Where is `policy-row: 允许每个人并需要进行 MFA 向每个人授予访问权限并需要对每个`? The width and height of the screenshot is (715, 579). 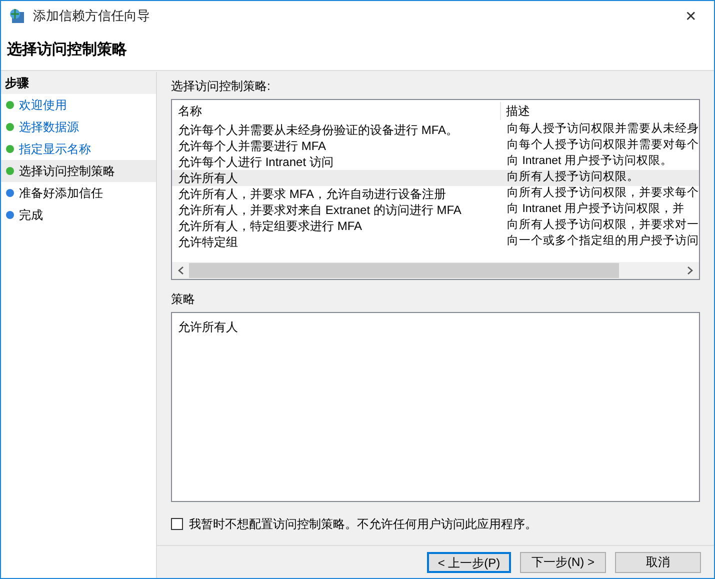 policy-row: 允许每个人并需要进行 MFA 向每个人授予访问权限并需要对每个 is located at coordinates (435, 146).